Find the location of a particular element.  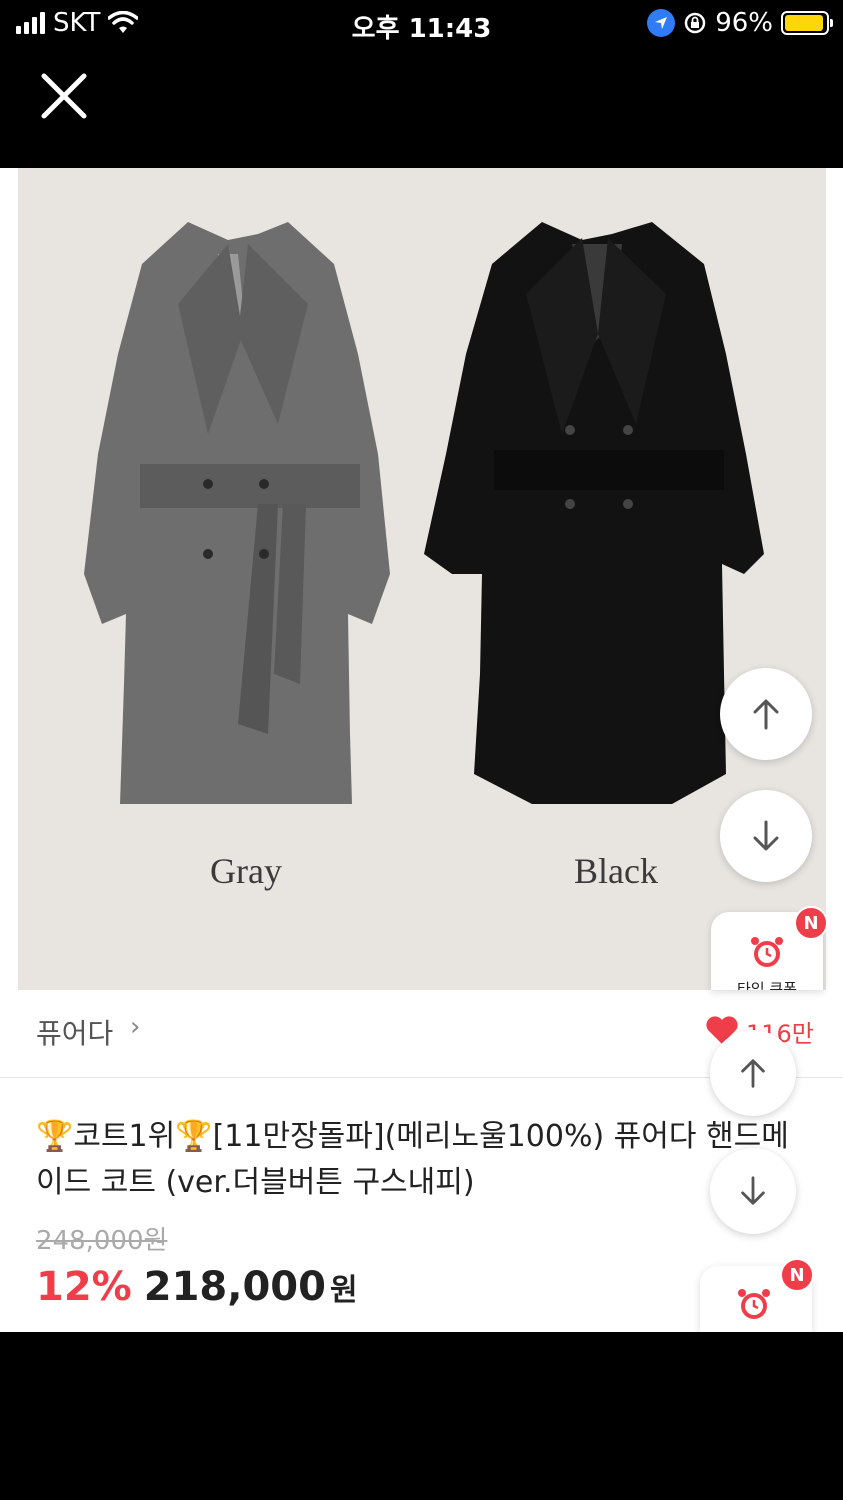

discount-rate: 12% is located at coordinates (84, 1287).